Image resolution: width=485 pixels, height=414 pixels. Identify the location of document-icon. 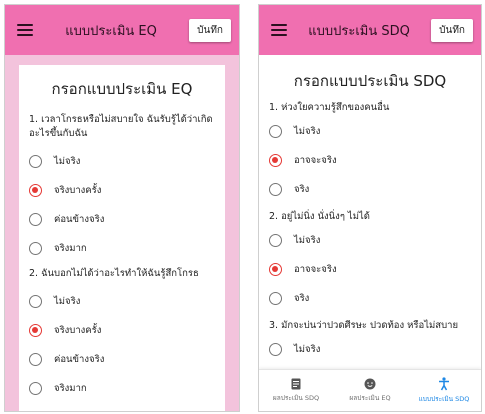
(296, 384).